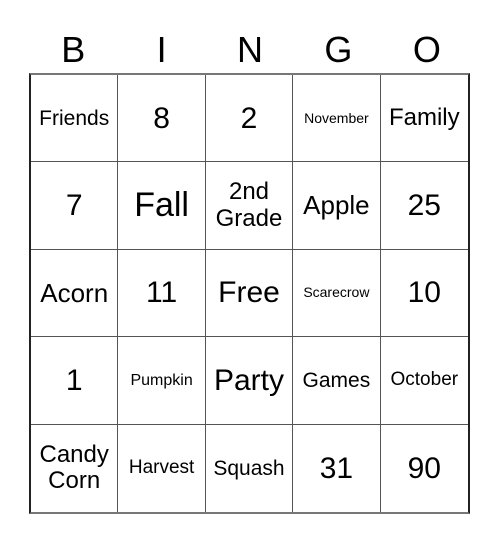 Image resolution: width=500 pixels, height=544 pixels. What do you see at coordinates (75, 293) in the screenshot?
I see `bingo-cell: Acorn` at bounding box center [75, 293].